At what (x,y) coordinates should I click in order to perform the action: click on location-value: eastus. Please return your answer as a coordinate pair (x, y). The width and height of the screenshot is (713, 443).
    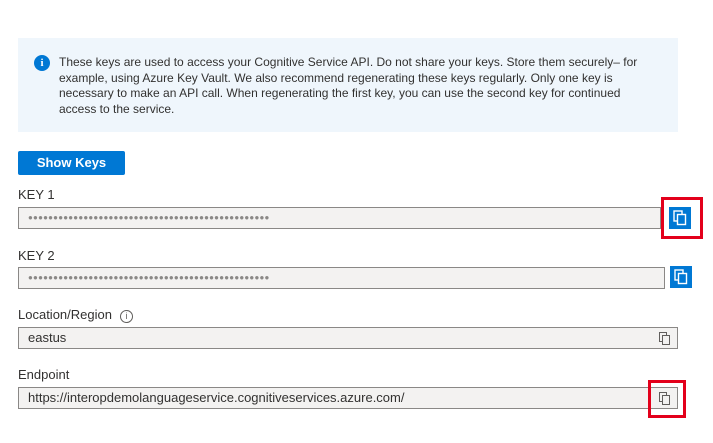
    Looking at the image, I should click on (47, 337).